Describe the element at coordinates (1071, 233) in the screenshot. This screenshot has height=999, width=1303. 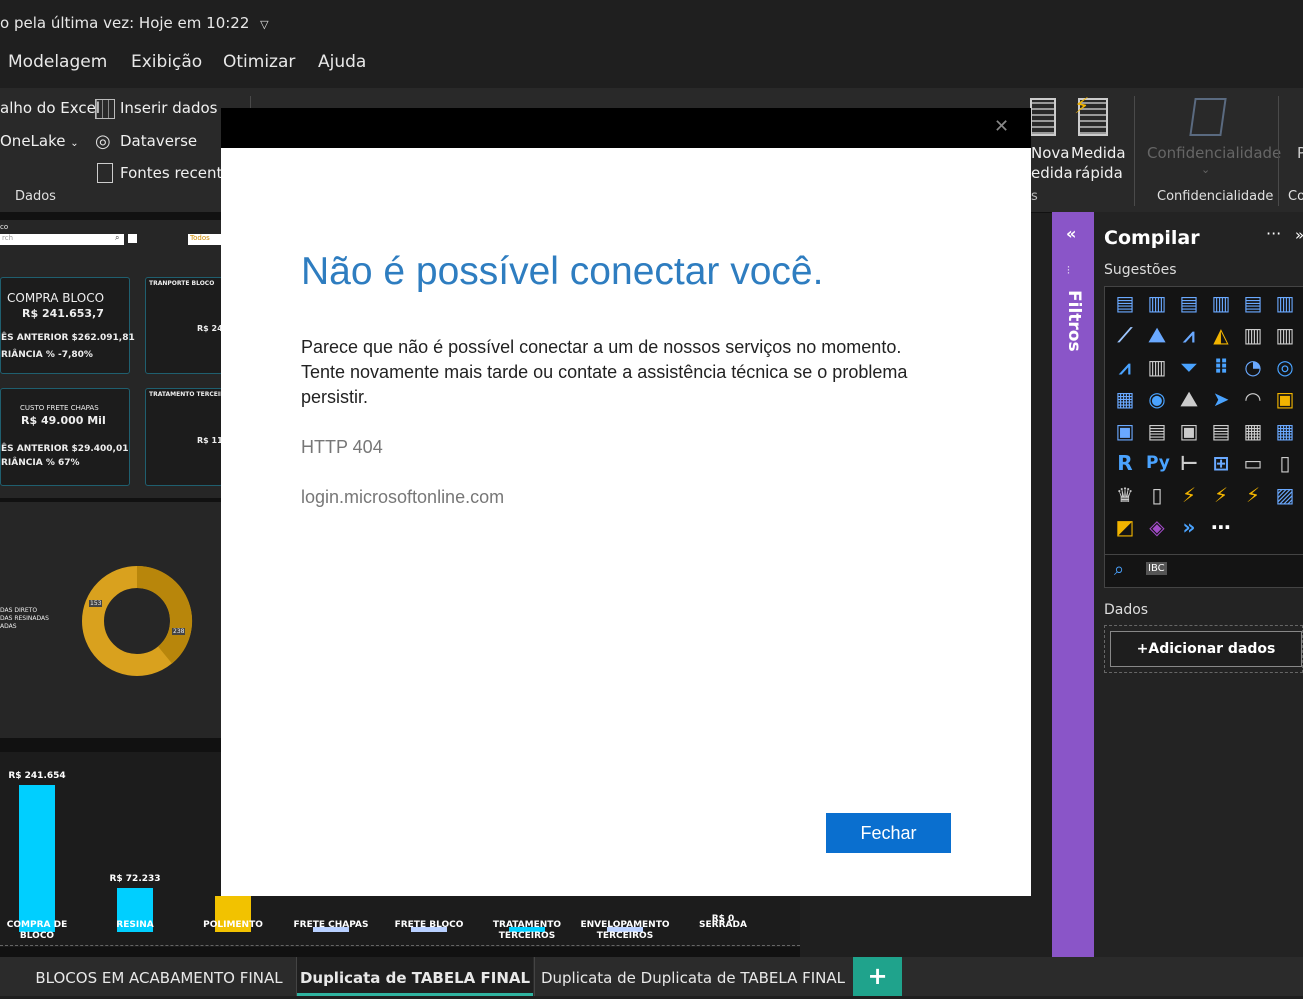
I see `expand-icon: «` at that location.